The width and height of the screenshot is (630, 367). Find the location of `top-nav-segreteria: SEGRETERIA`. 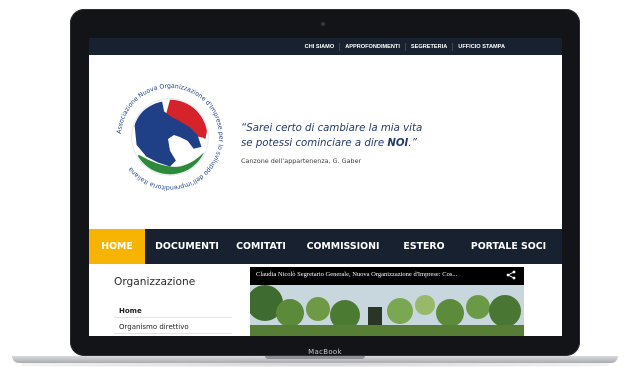

top-nav-segreteria: SEGRETERIA is located at coordinates (428, 46).